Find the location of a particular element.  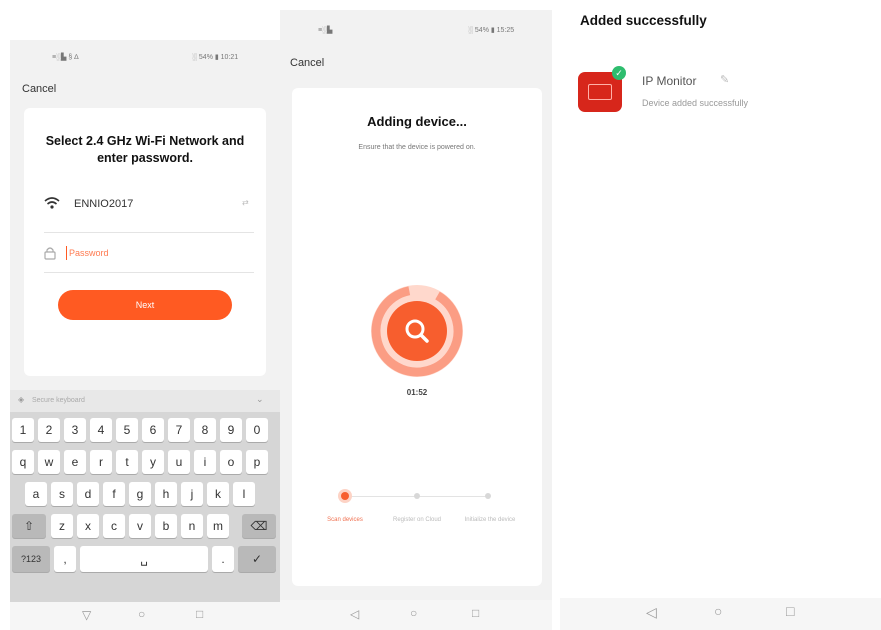

page-title: Added successfully is located at coordinates (643, 20).